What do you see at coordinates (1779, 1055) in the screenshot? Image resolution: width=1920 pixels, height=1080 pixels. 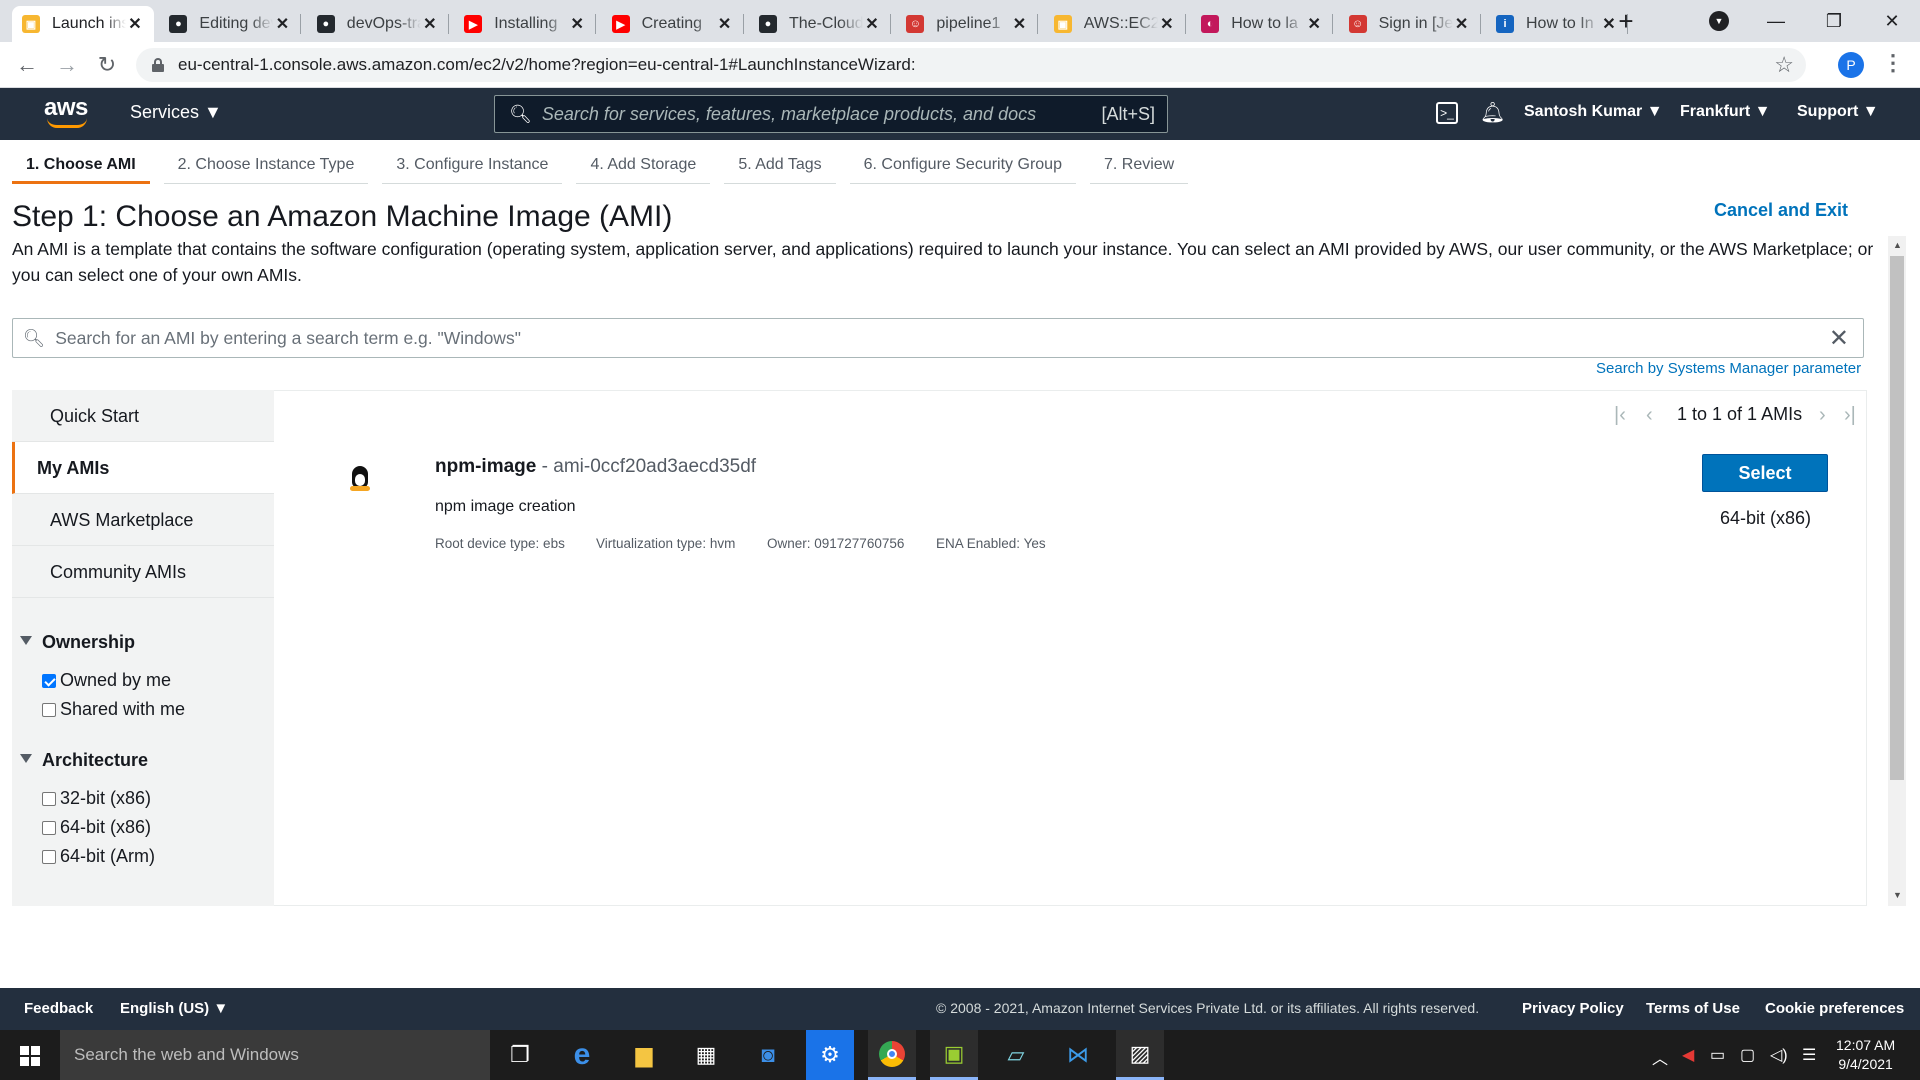 I see `speaker-icon: ◁)` at bounding box center [1779, 1055].